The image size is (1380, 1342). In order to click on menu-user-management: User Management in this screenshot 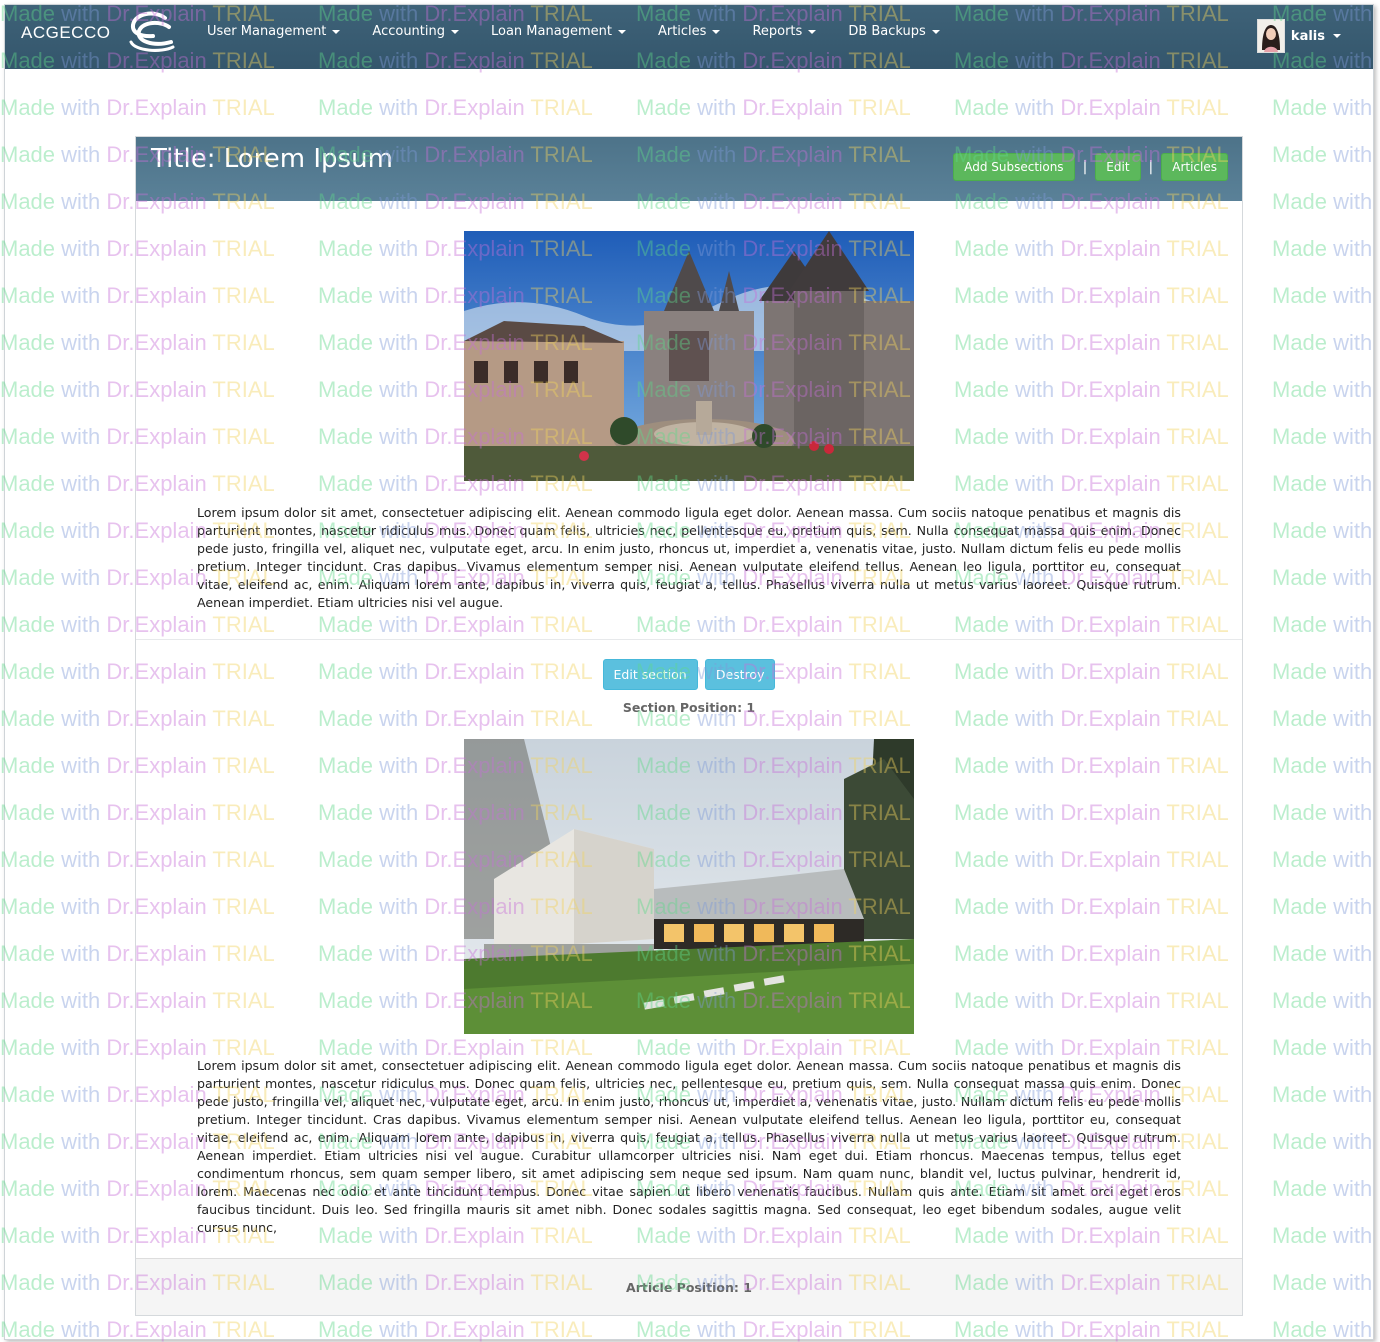, I will do `click(273, 33)`.